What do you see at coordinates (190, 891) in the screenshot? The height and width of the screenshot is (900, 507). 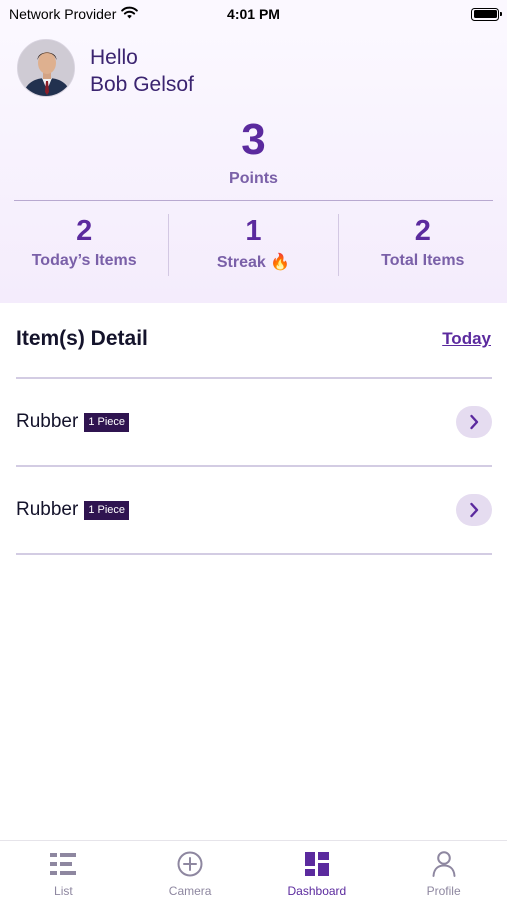 I see `tab-label: Camera` at bounding box center [190, 891].